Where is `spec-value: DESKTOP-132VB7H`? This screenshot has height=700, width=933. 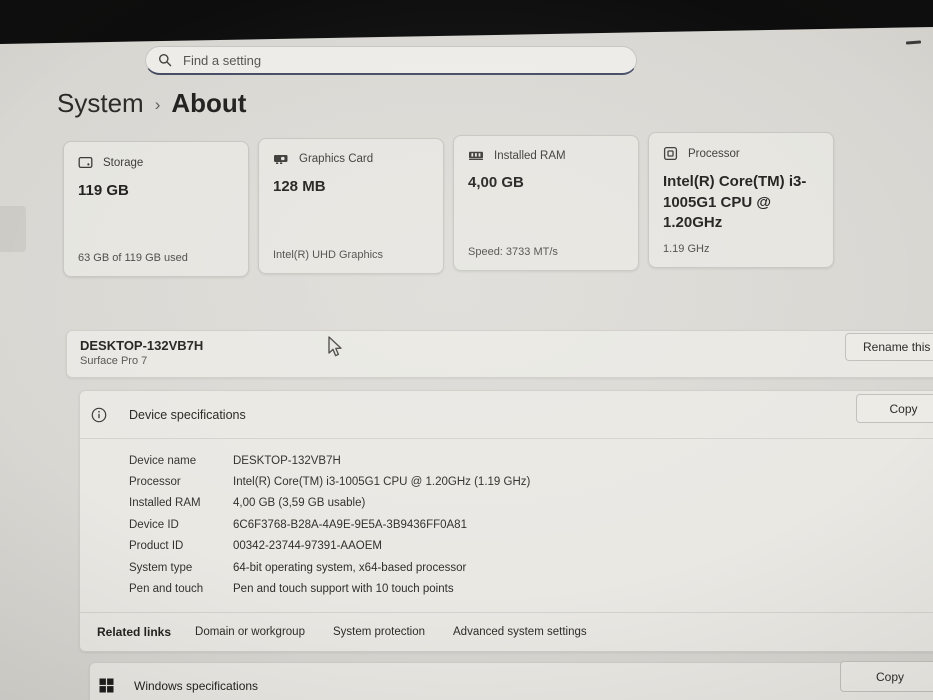
spec-value: DESKTOP-132VB7H is located at coordinates (287, 460).